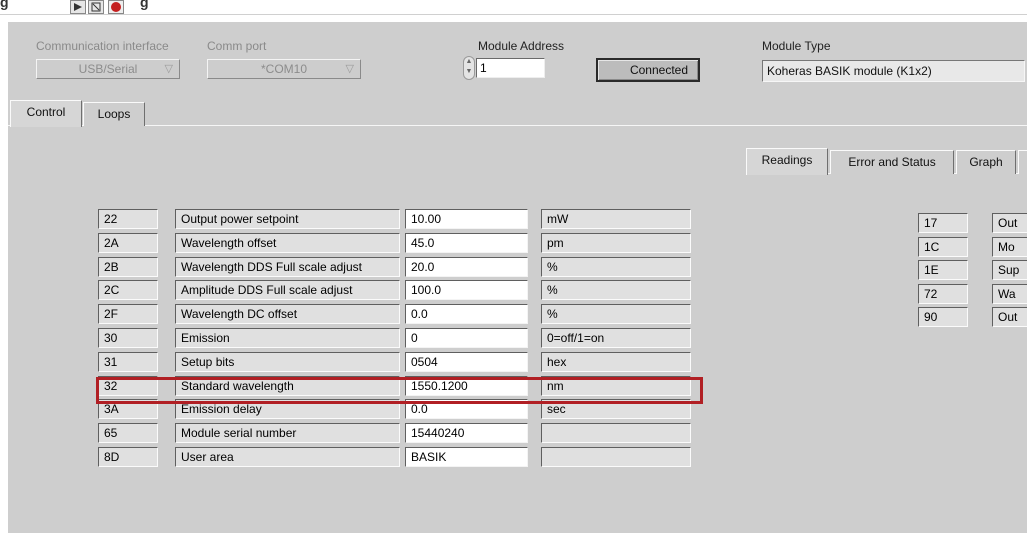  What do you see at coordinates (986, 162) in the screenshot?
I see `tab-graph: Graph` at bounding box center [986, 162].